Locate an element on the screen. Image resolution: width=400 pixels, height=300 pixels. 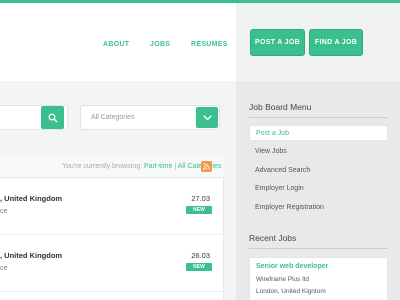
category-select-value: All Categories is located at coordinates (113, 117).